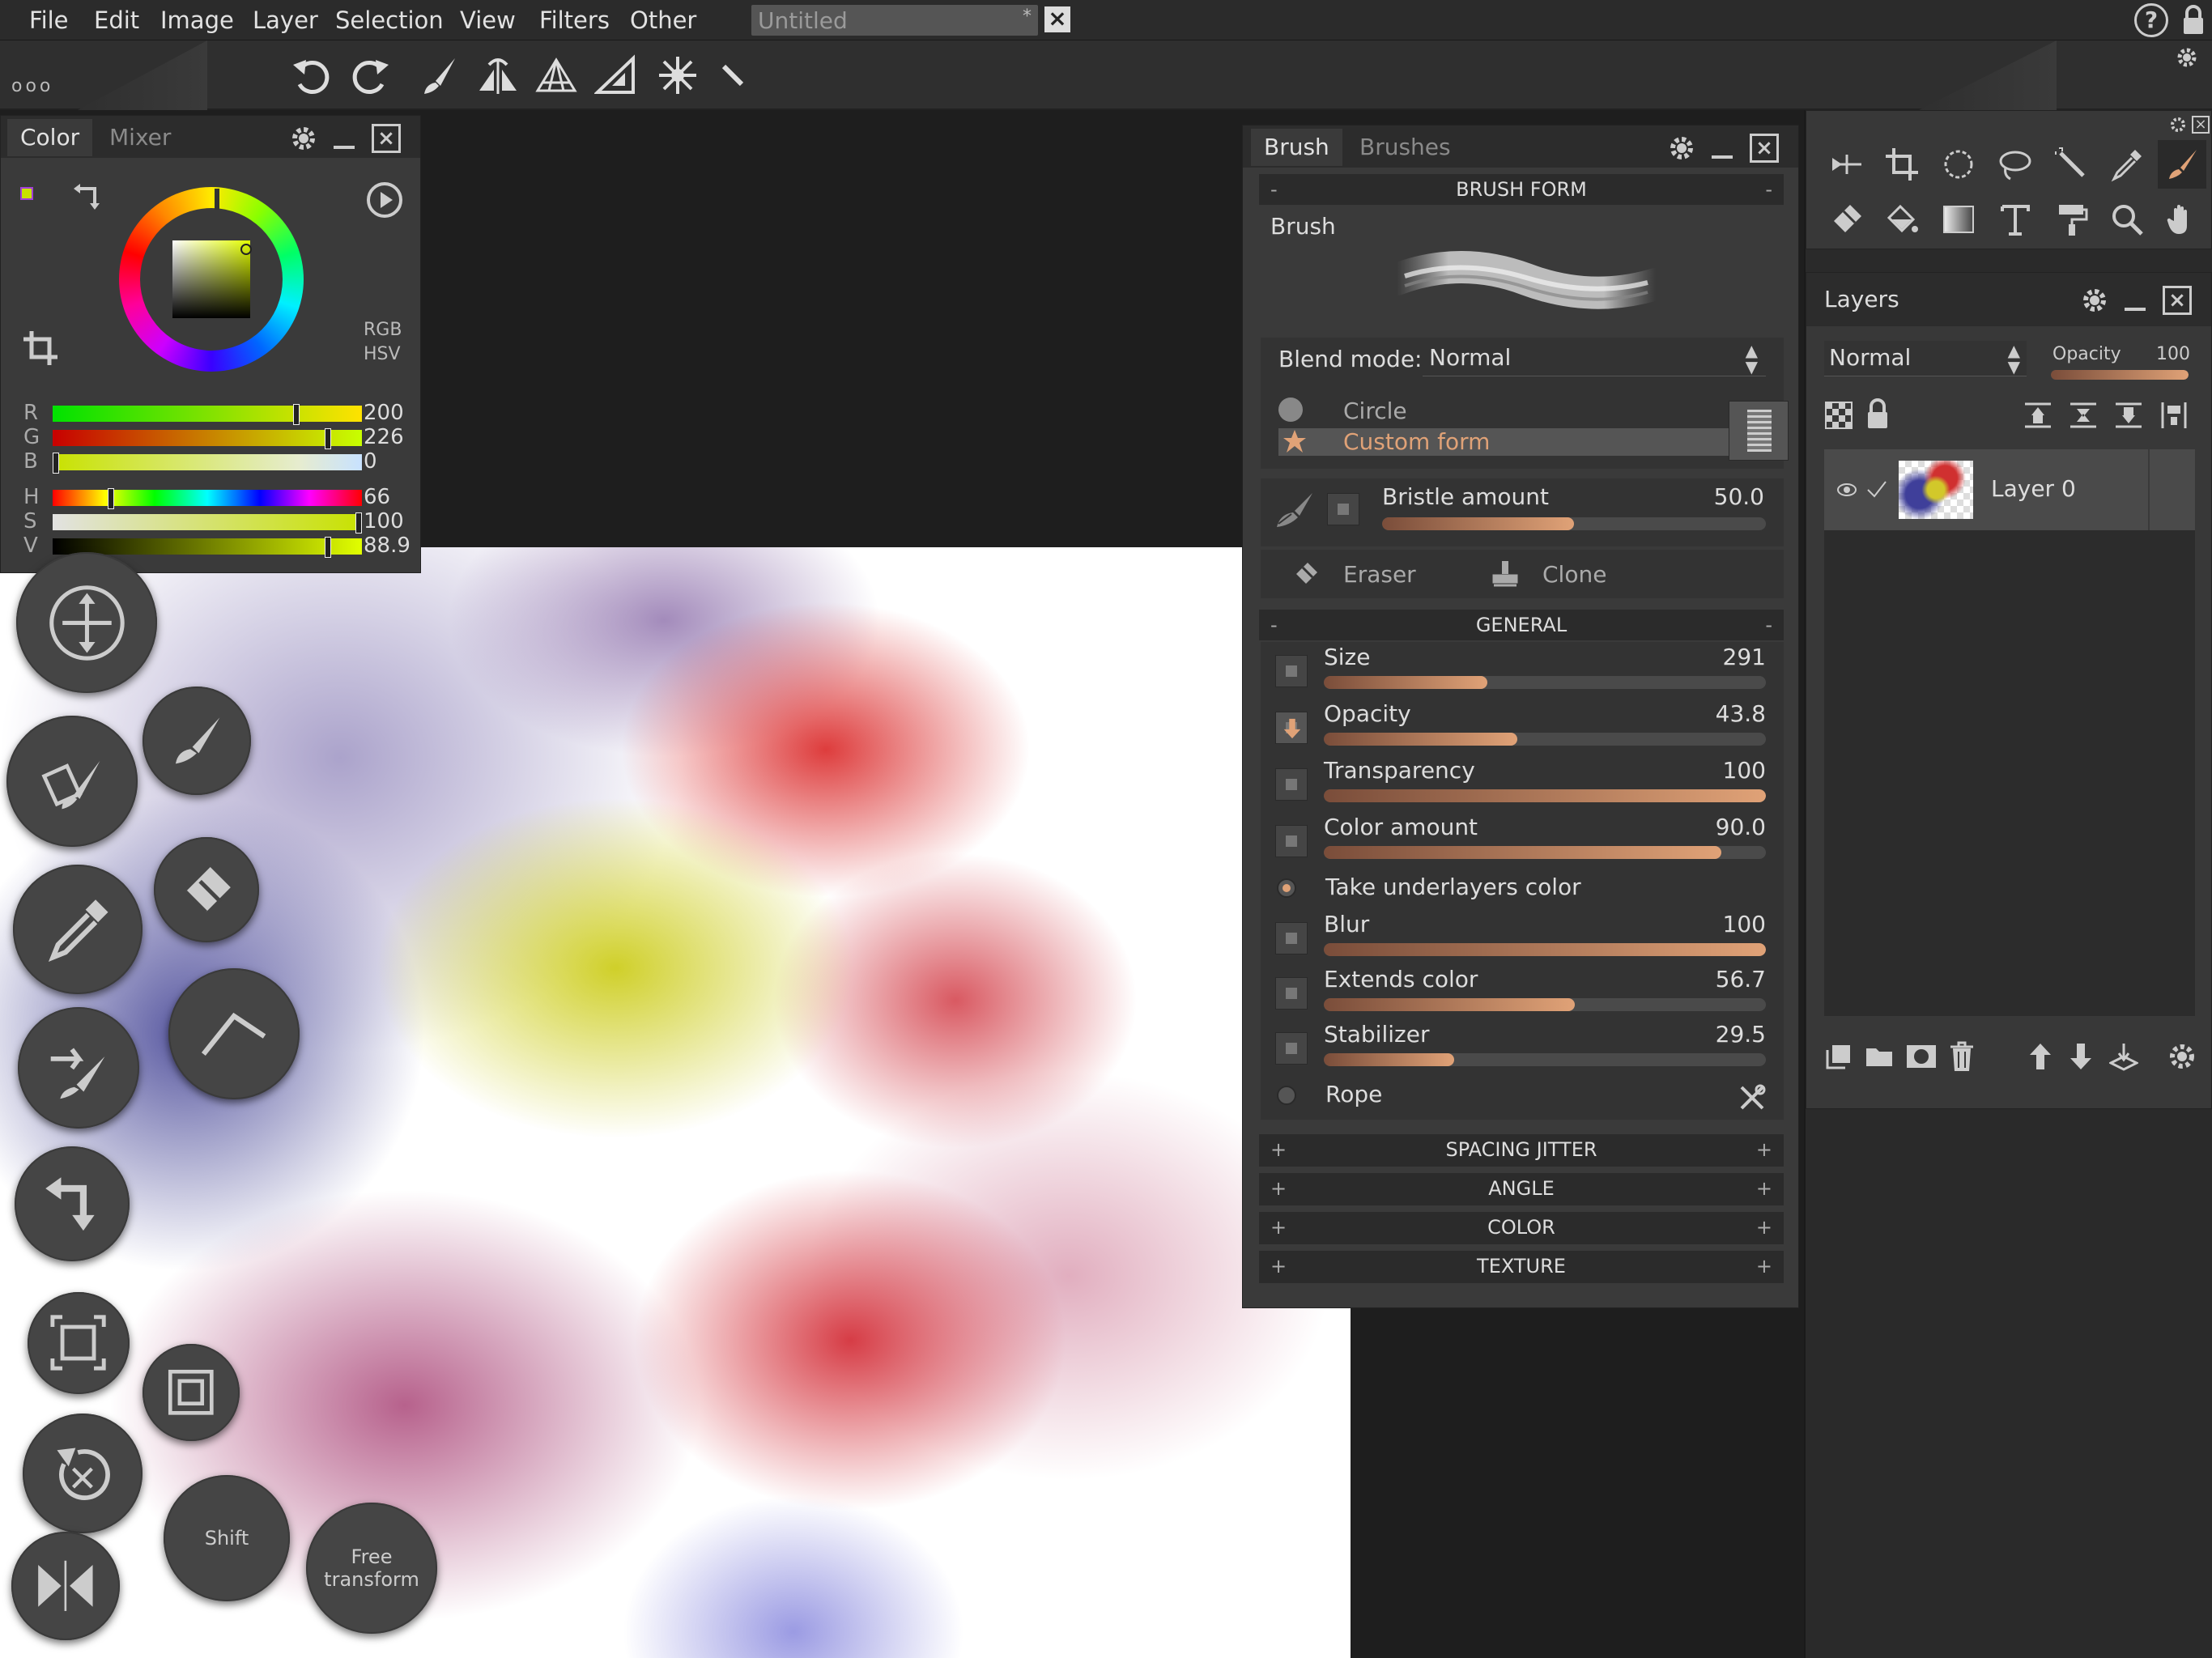 This screenshot has height=1658, width=2212. Describe the element at coordinates (1545, 1059) in the screenshot. I see `stabilizer-slider` at that location.